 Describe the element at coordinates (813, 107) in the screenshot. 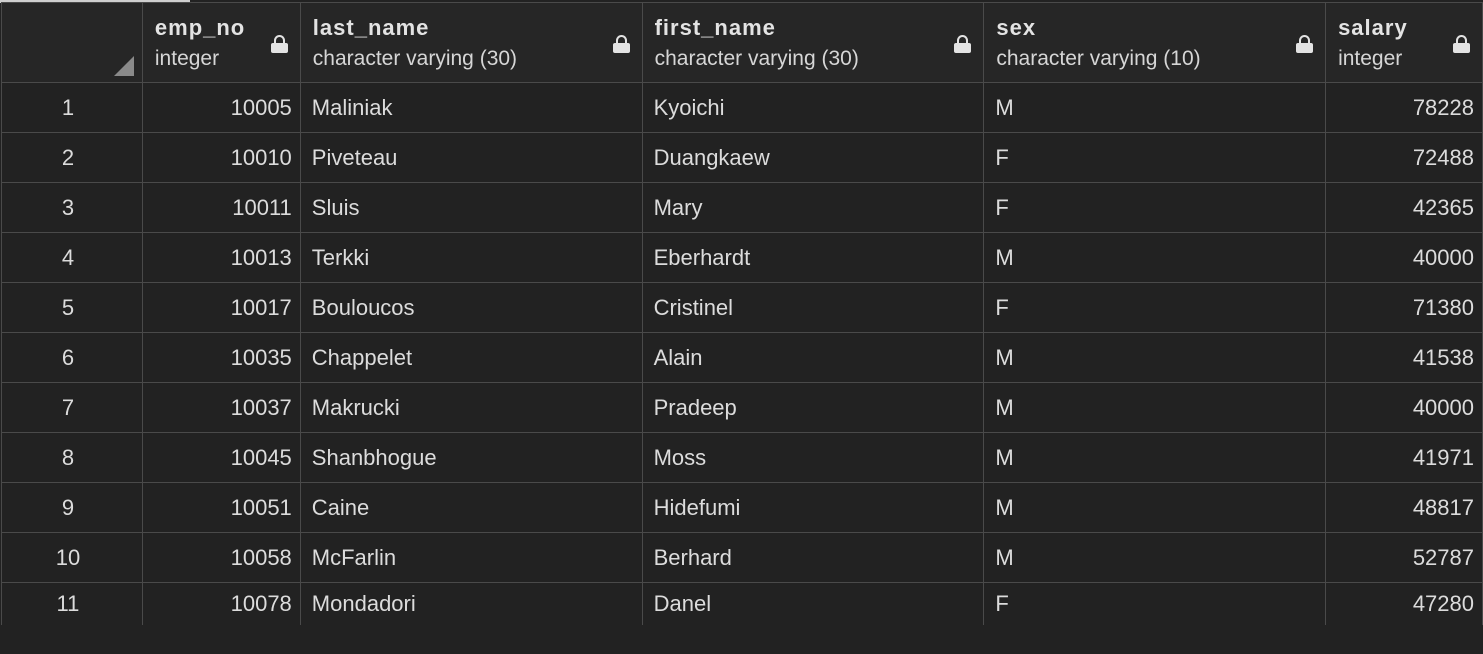

I see `cell-first-name: Kyoichi` at that location.